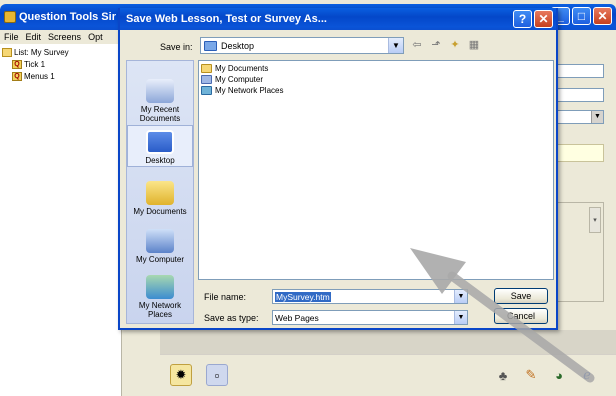  Describe the element at coordinates (60, 76) in the screenshot. I see `tree-item-menus: Q Menus 1` at that location.